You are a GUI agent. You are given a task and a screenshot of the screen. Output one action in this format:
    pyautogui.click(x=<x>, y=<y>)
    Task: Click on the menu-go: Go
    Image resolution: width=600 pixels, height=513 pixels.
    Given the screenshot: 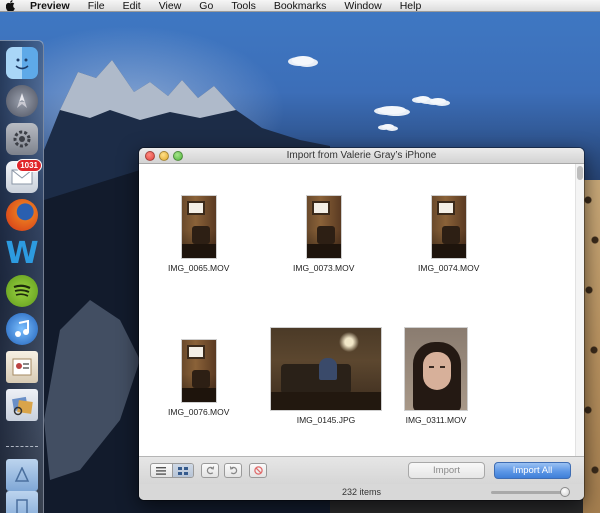 What is the action you would take?
    pyautogui.click(x=206, y=6)
    